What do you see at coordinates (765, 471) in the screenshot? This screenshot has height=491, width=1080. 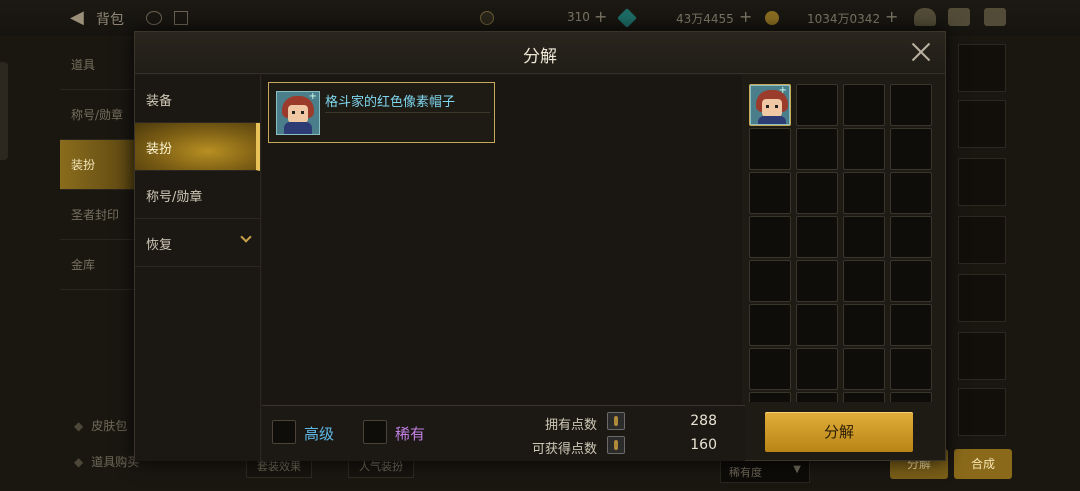 I see `sort-dropdown: 稀有度` at bounding box center [765, 471].